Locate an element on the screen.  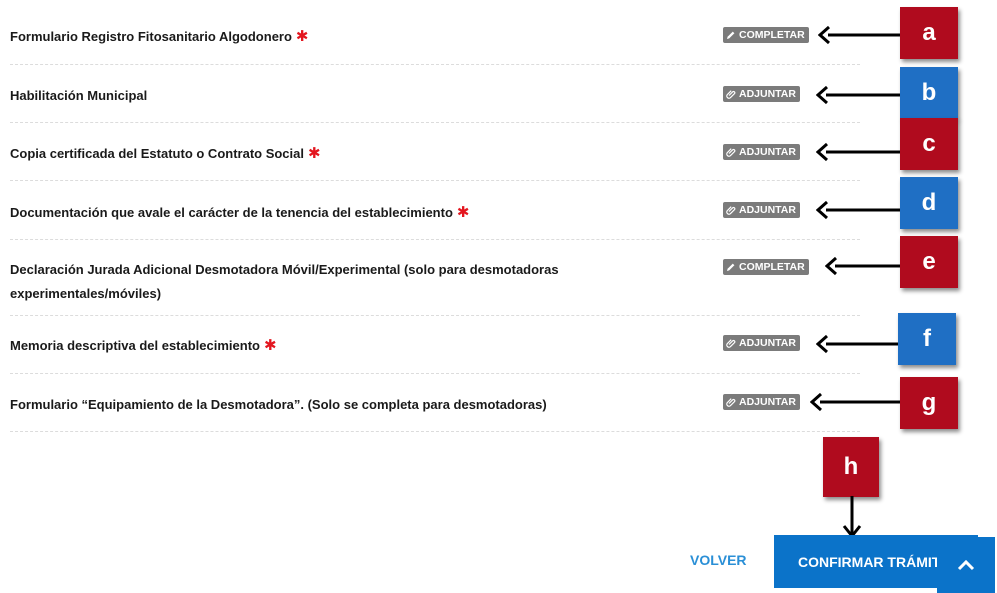
annotation-tag-d: d is located at coordinates (929, 203).